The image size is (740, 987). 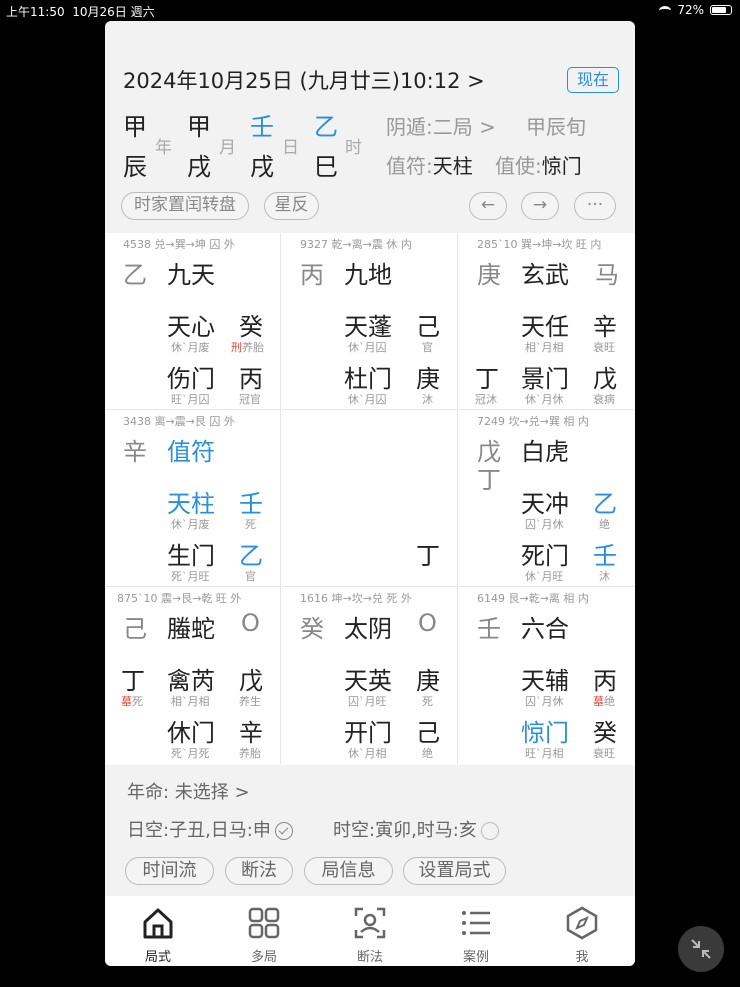 What do you see at coordinates (486, 399) in the screenshot?
I see `left-state: 冠沐` at bounding box center [486, 399].